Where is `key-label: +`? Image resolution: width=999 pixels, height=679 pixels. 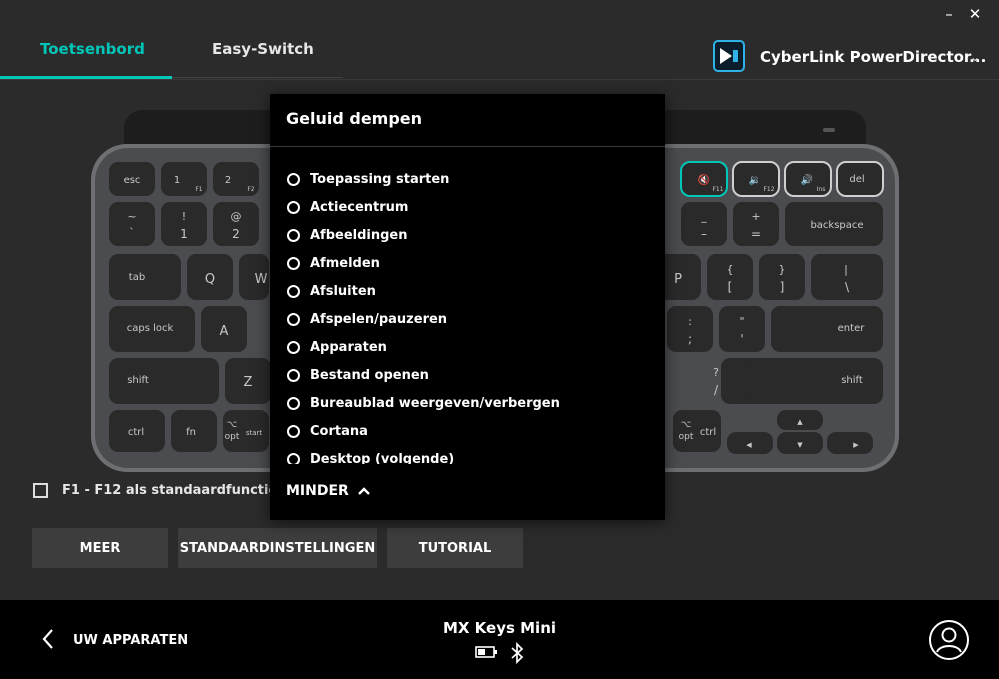 key-label: + is located at coordinates (755, 216).